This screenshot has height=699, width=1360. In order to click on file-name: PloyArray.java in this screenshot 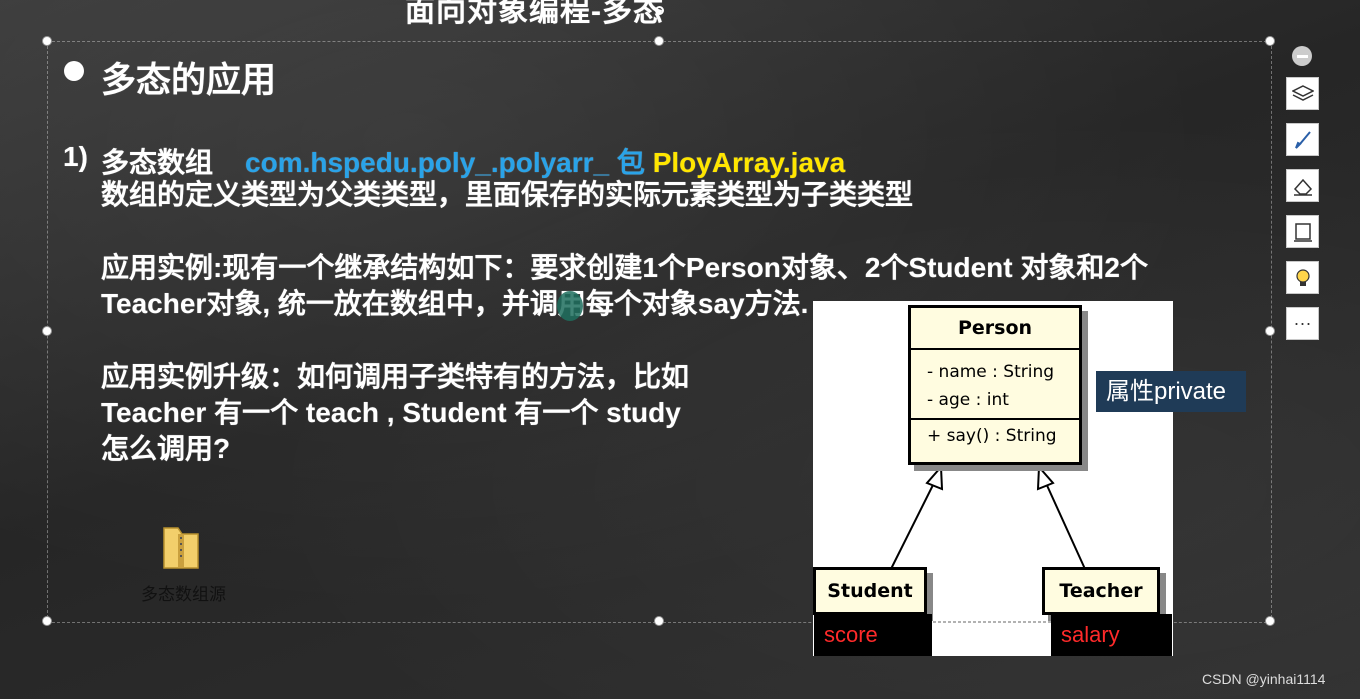, I will do `click(749, 162)`.